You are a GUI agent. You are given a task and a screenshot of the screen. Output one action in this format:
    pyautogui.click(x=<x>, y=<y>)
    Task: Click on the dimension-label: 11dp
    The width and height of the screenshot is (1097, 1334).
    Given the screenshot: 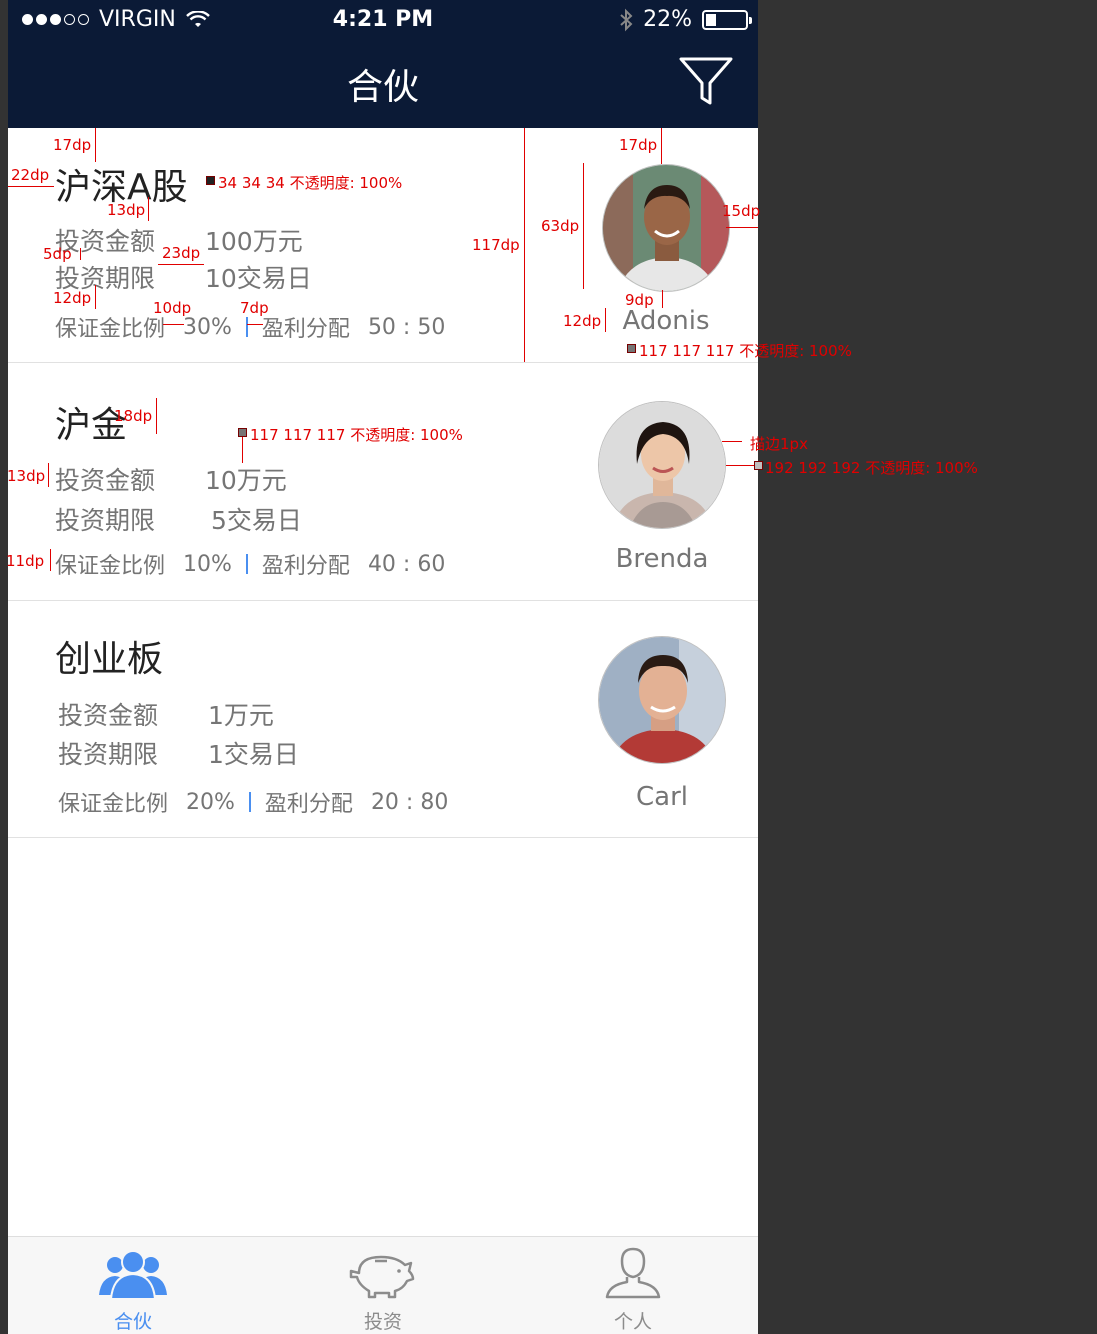 What is the action you would take?
    pyautogui.click(x=25, y=561)
    